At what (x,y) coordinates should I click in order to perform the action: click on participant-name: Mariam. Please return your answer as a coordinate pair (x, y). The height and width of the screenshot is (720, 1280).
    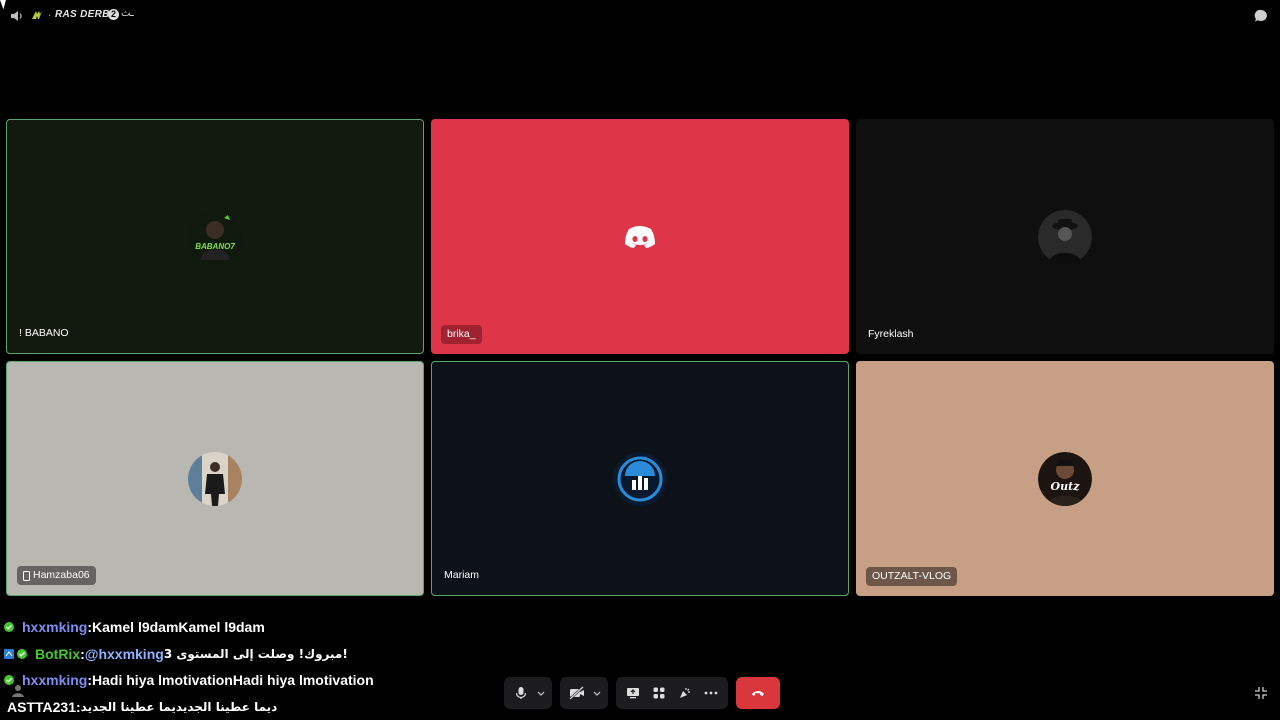
    Looking at the image, I should click on (462, 575).